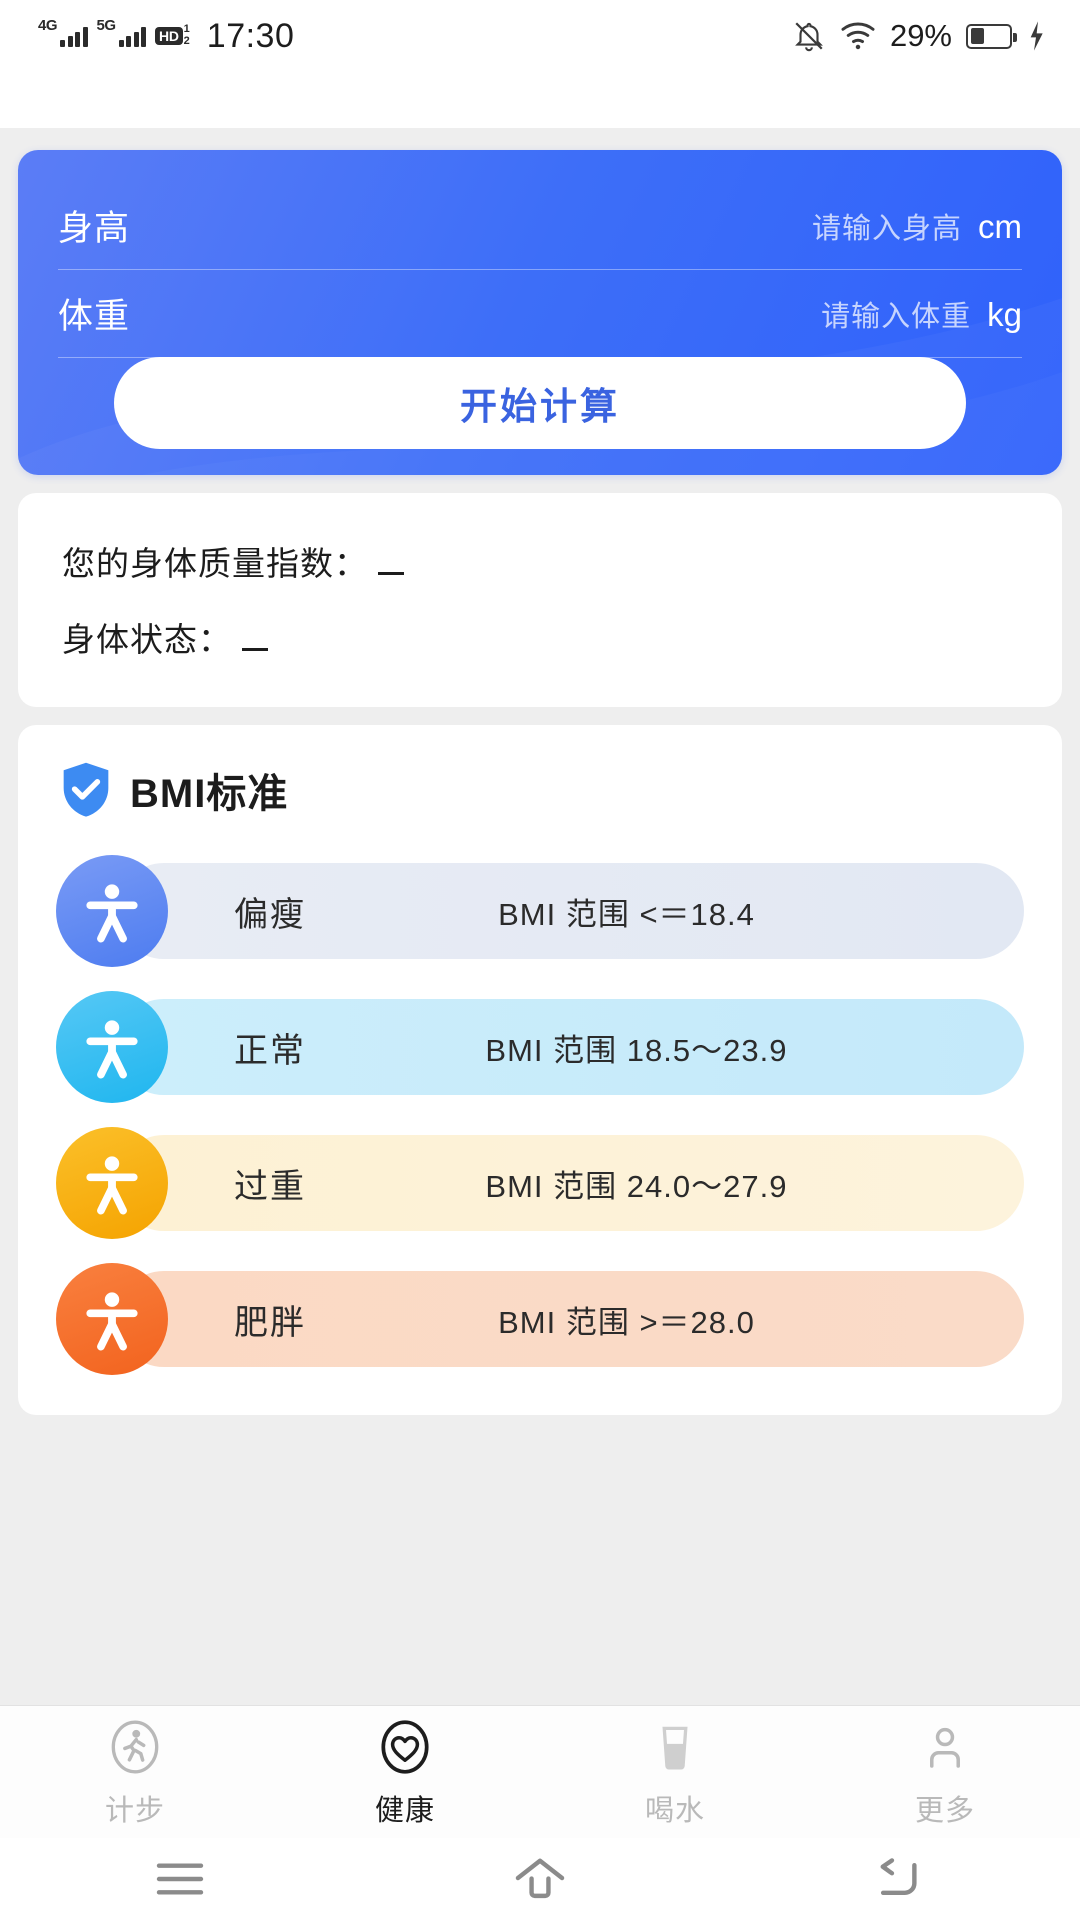 The image size is (1080, 1920). I want to click on bmi-standard-header: BMI标准, so click(540, 792).